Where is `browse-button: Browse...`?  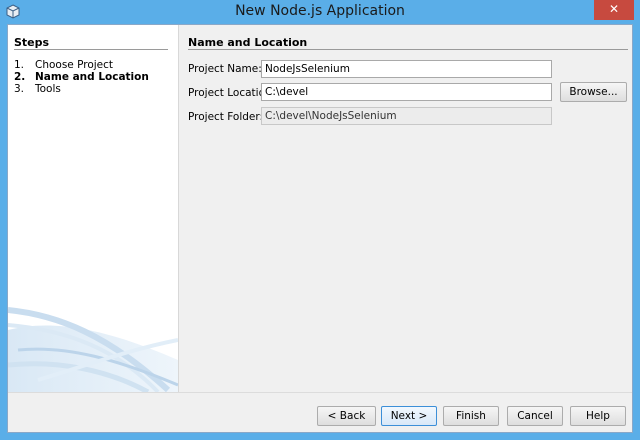 browse-button: Browse... is located at coordinates (593, 92).